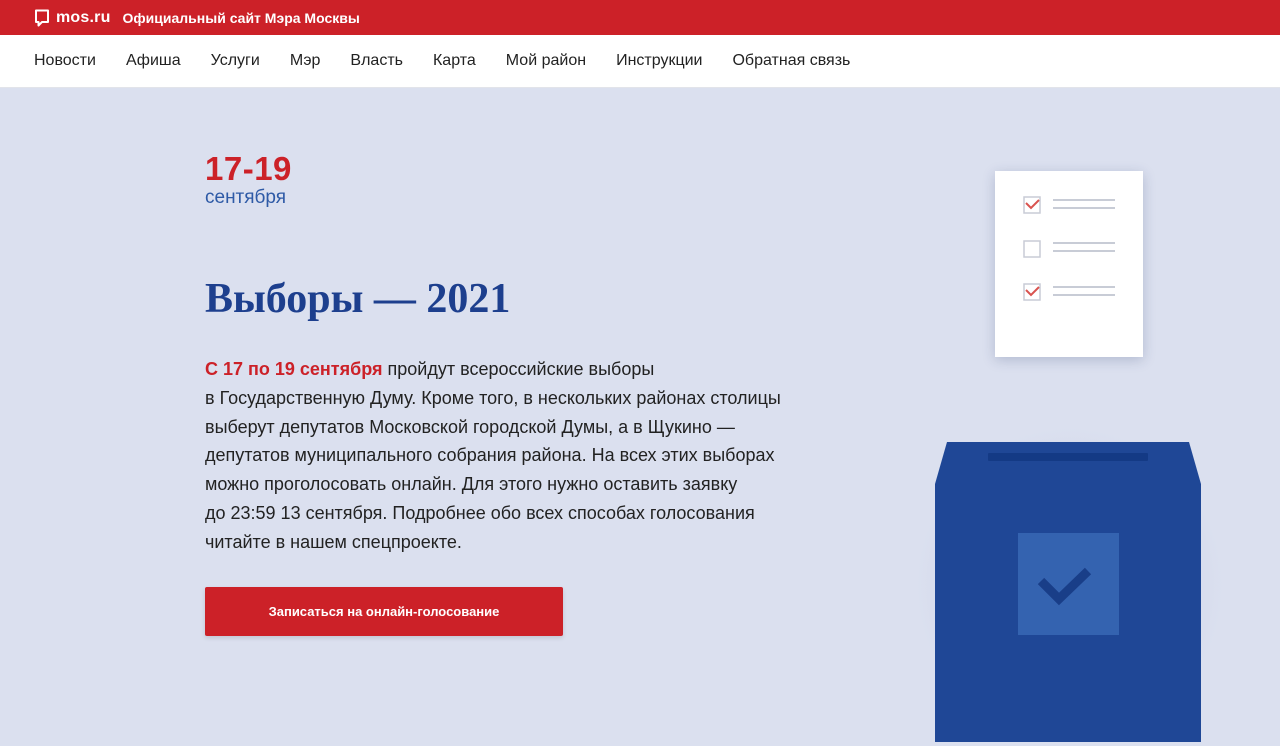 The image size is (1280, 746). What do you see at coordinates (42, 17) in the screenshot?
I see `speech-bubble-icon` at bounding box center [42, 17].